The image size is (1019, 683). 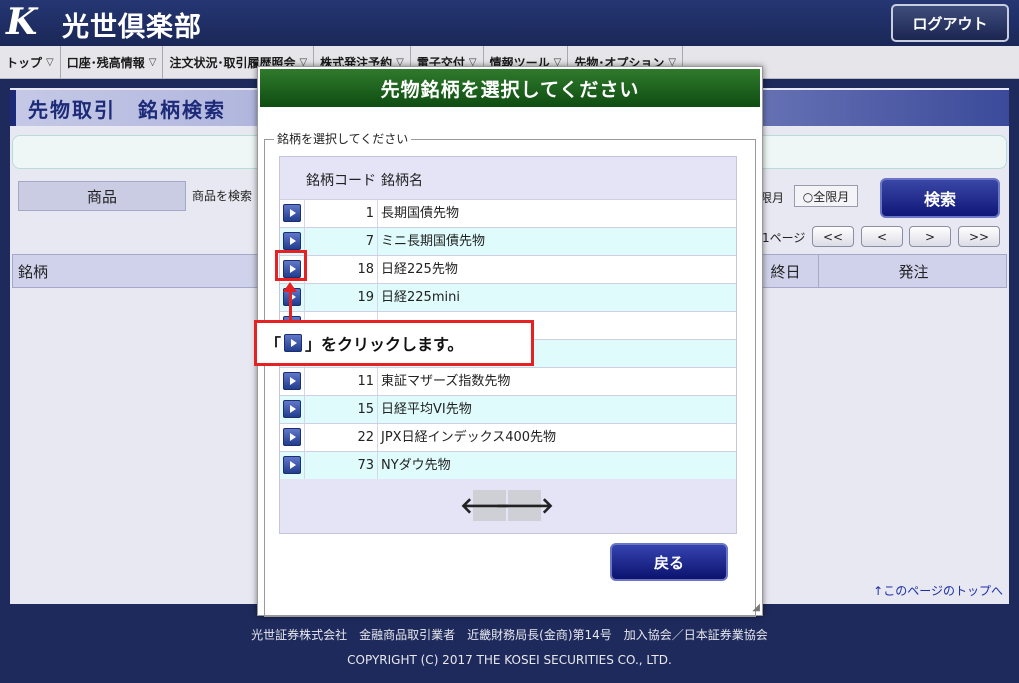 What do you see at coordinates (132, 27) in the screenshot?
I see `brand-title: 光世倶楽部` at bounding box center [132, 27].